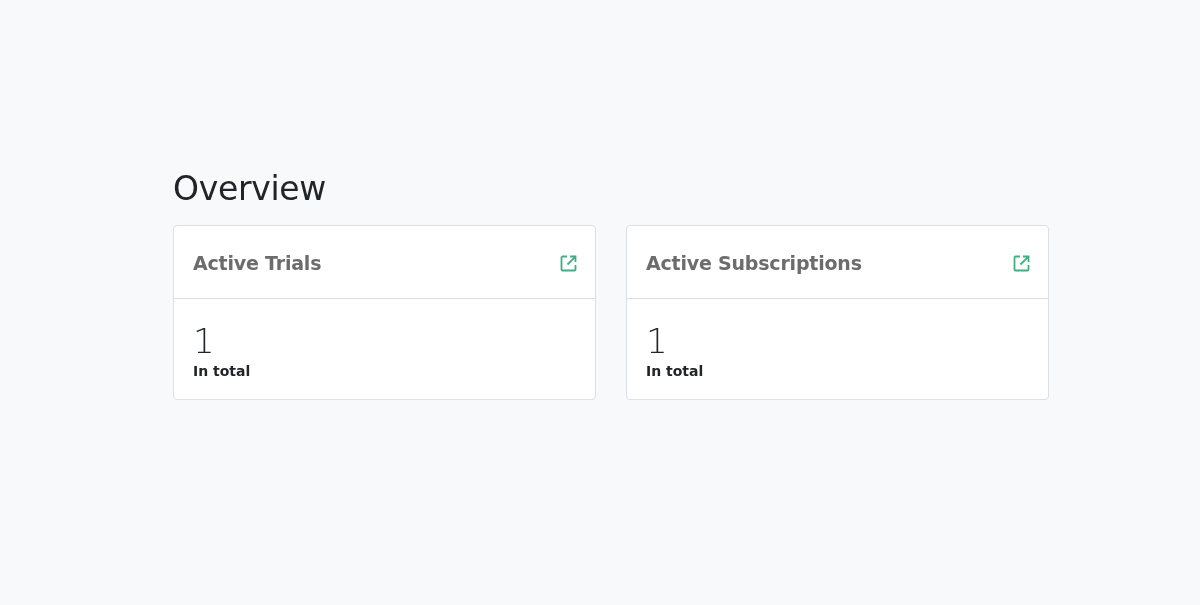  What do you see at coordinates (257, 263) in the screenshot?
I see `card-title: Active Trials` at bounding box center [257, 263].